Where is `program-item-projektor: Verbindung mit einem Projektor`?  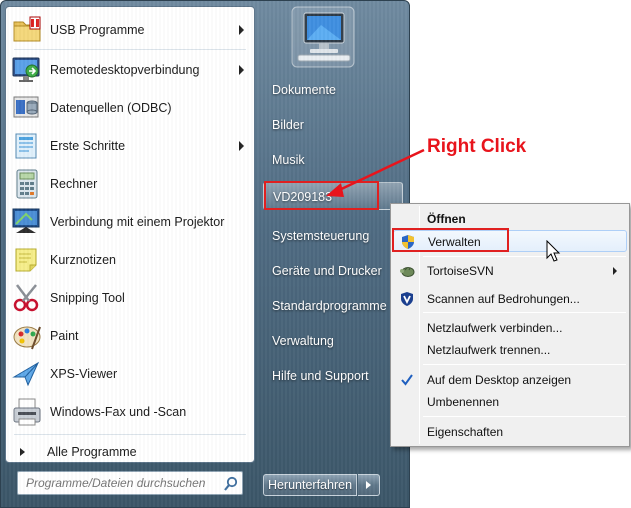 program-item-projektor: Verbindung mit einem Projektor is located at coordinates (130, 222).